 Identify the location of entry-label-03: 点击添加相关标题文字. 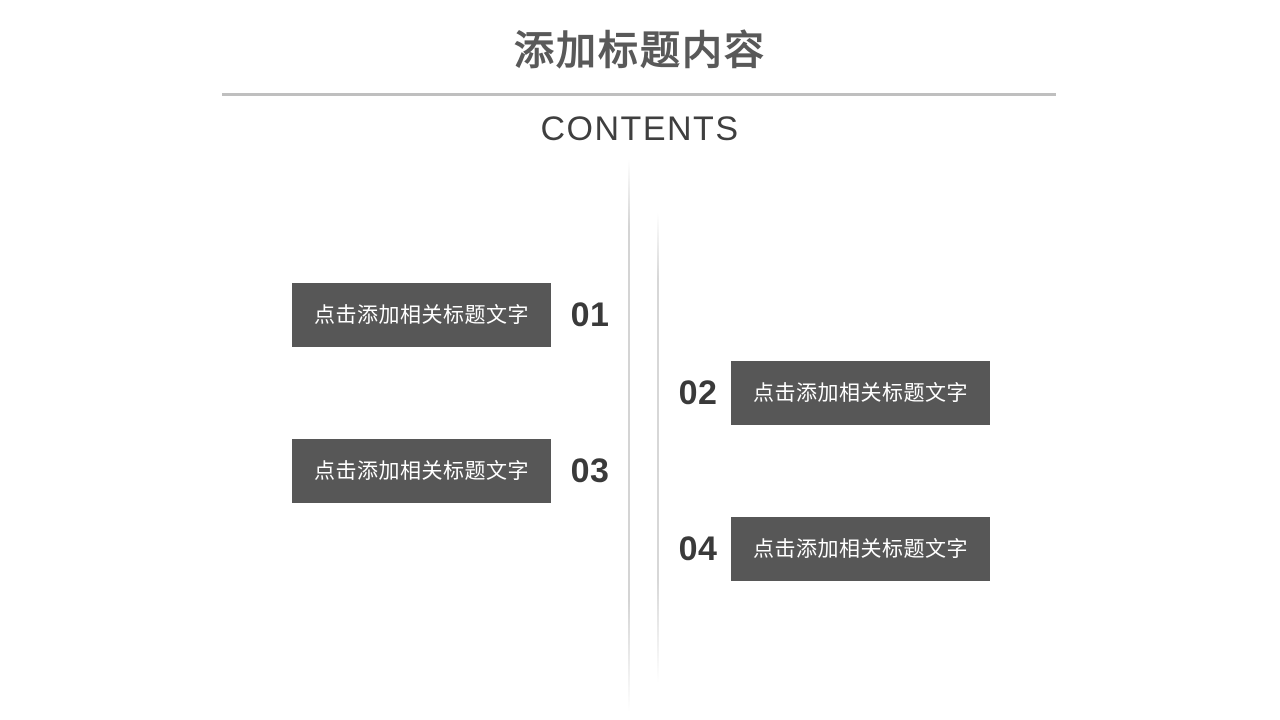
(421, 471).